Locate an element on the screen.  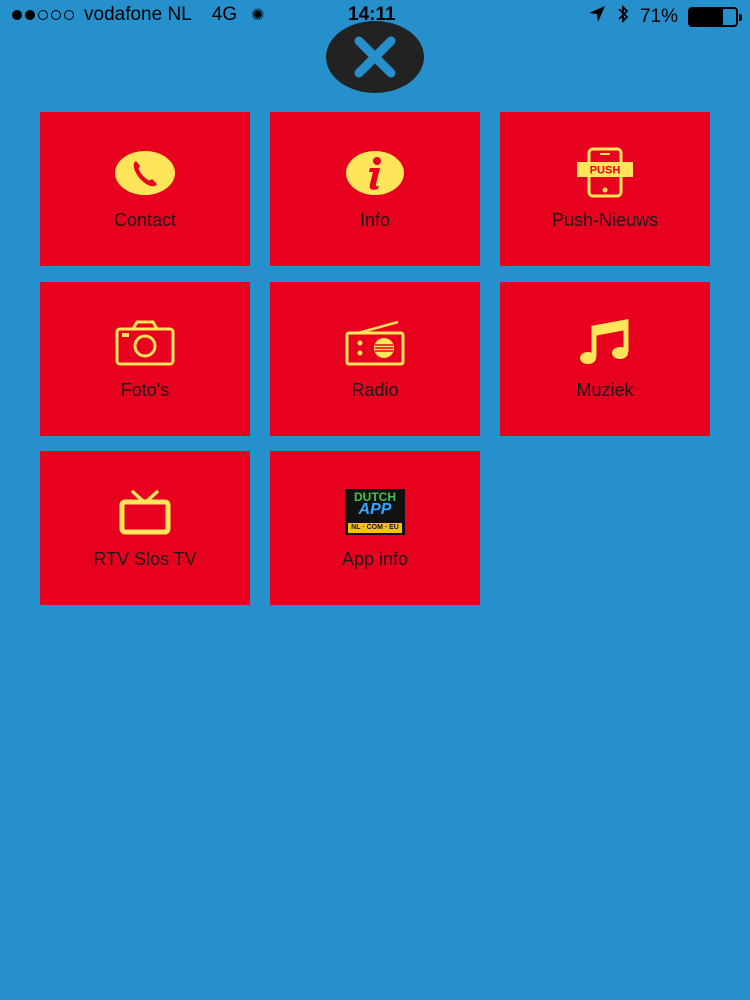
location-arrow-icon is located at coordinates (597, 17).